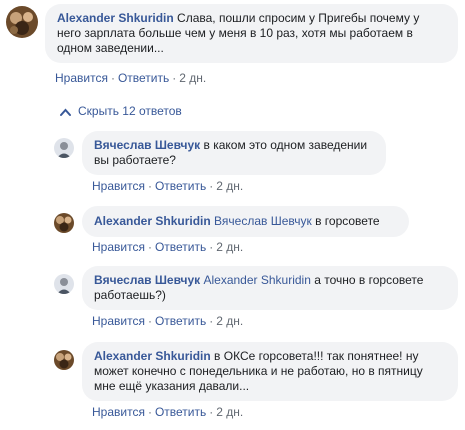 The width and height of the screenshot is (465, 430). What do you see at coordinates (256, 280) in the screenshot?
I see `reply-mention: Alexander Shkuridin` at bounding box center [256, 280].